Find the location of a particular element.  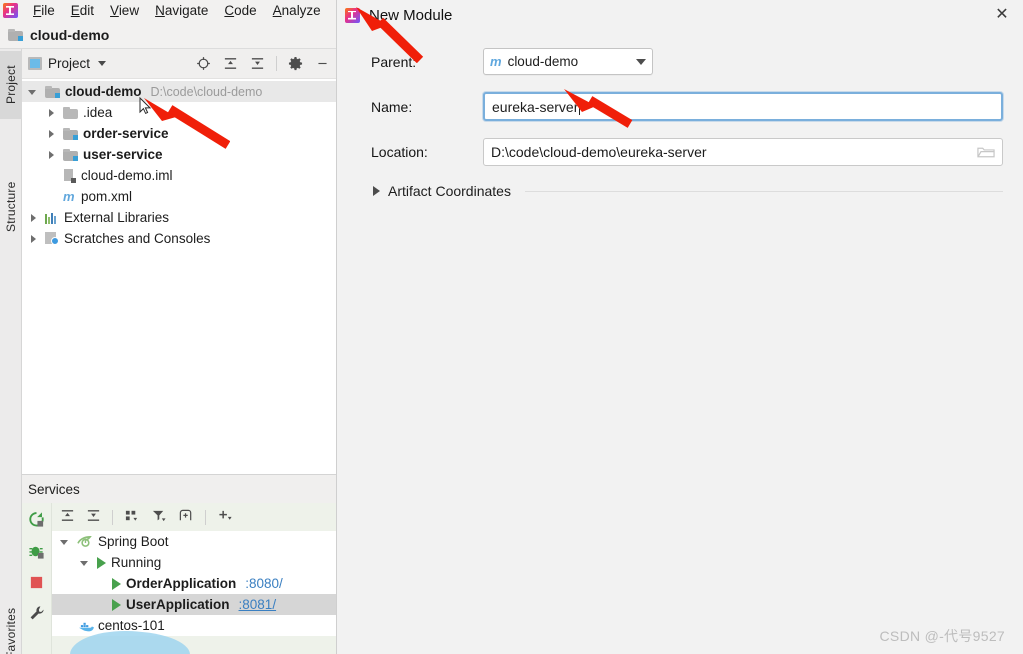

name-label: Name: is located at coordinates (392, 106).